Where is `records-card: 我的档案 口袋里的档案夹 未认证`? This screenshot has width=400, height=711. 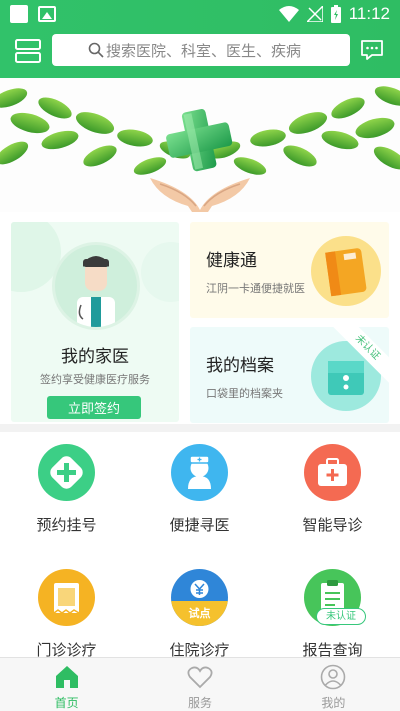 records-card: 我的档案 口袋里的档案夹 未认证 is located at coordinates (289, 375).